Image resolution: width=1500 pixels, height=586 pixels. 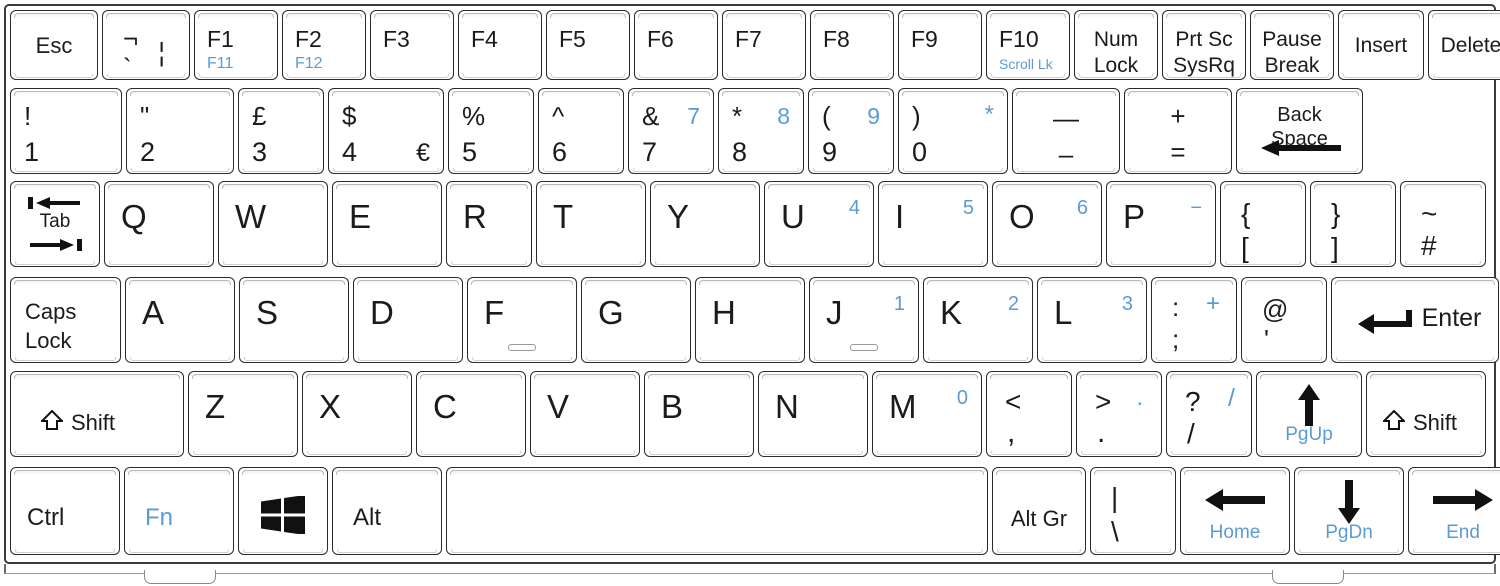 I want to click on key-8: * 8 8, so click(x=761, y=131).